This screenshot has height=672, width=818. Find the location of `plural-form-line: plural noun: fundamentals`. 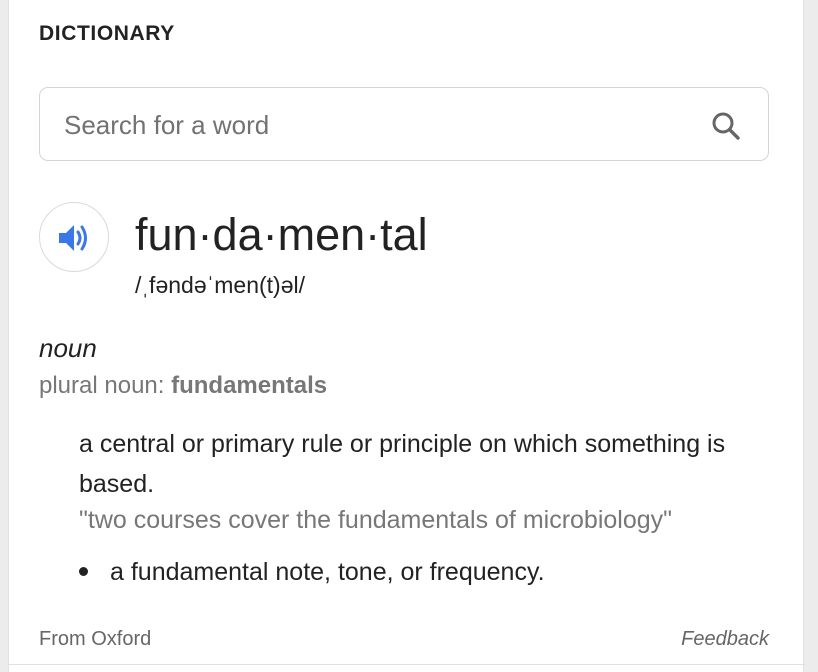

plural-form-line: plural noun: fundamentals is located at coordinates (183, 386).